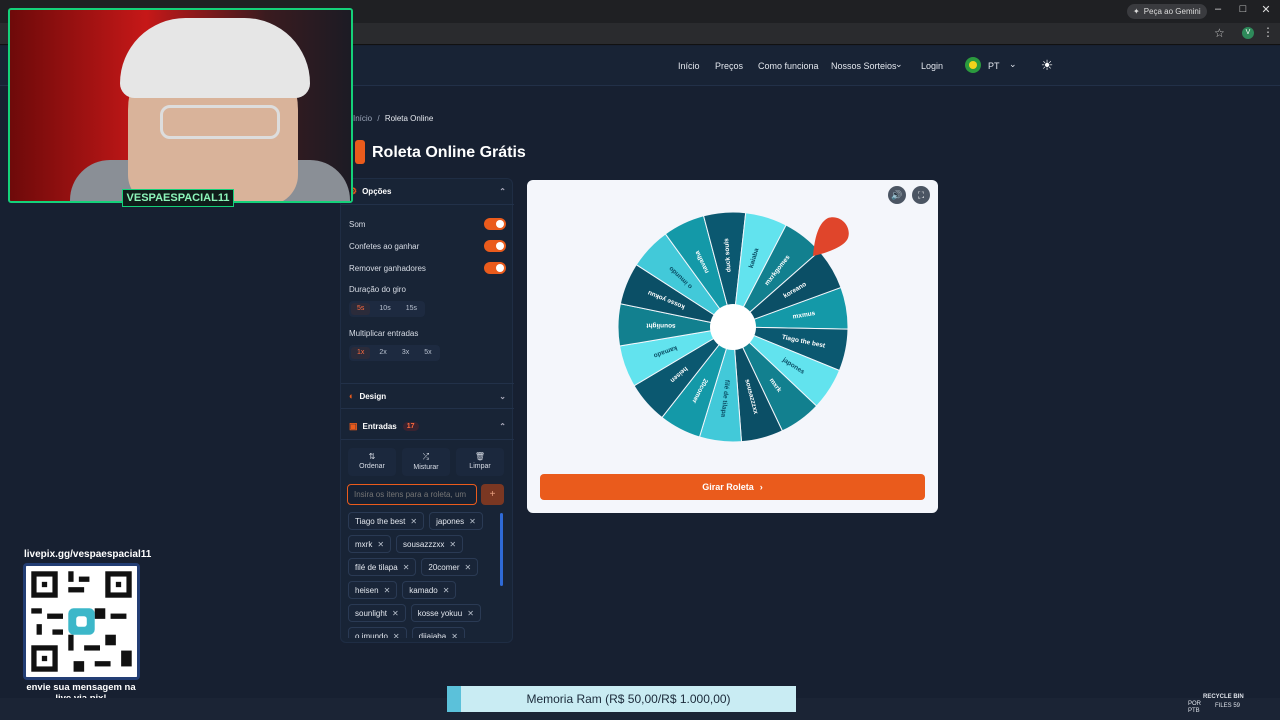  What do you see at coordinates (405, 353) in the screenshot?
I see `multiply-option: 3x` at bounding box center [405, 353].